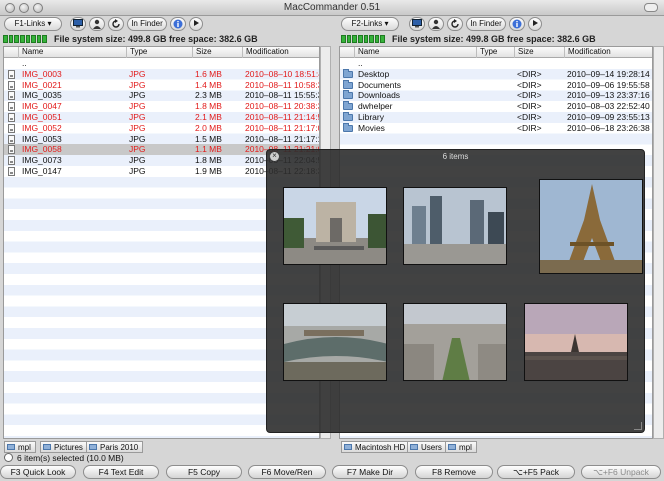  Describe the element at coordinates (178, 24) in the screenshot. I see `left-info-button` at that location.